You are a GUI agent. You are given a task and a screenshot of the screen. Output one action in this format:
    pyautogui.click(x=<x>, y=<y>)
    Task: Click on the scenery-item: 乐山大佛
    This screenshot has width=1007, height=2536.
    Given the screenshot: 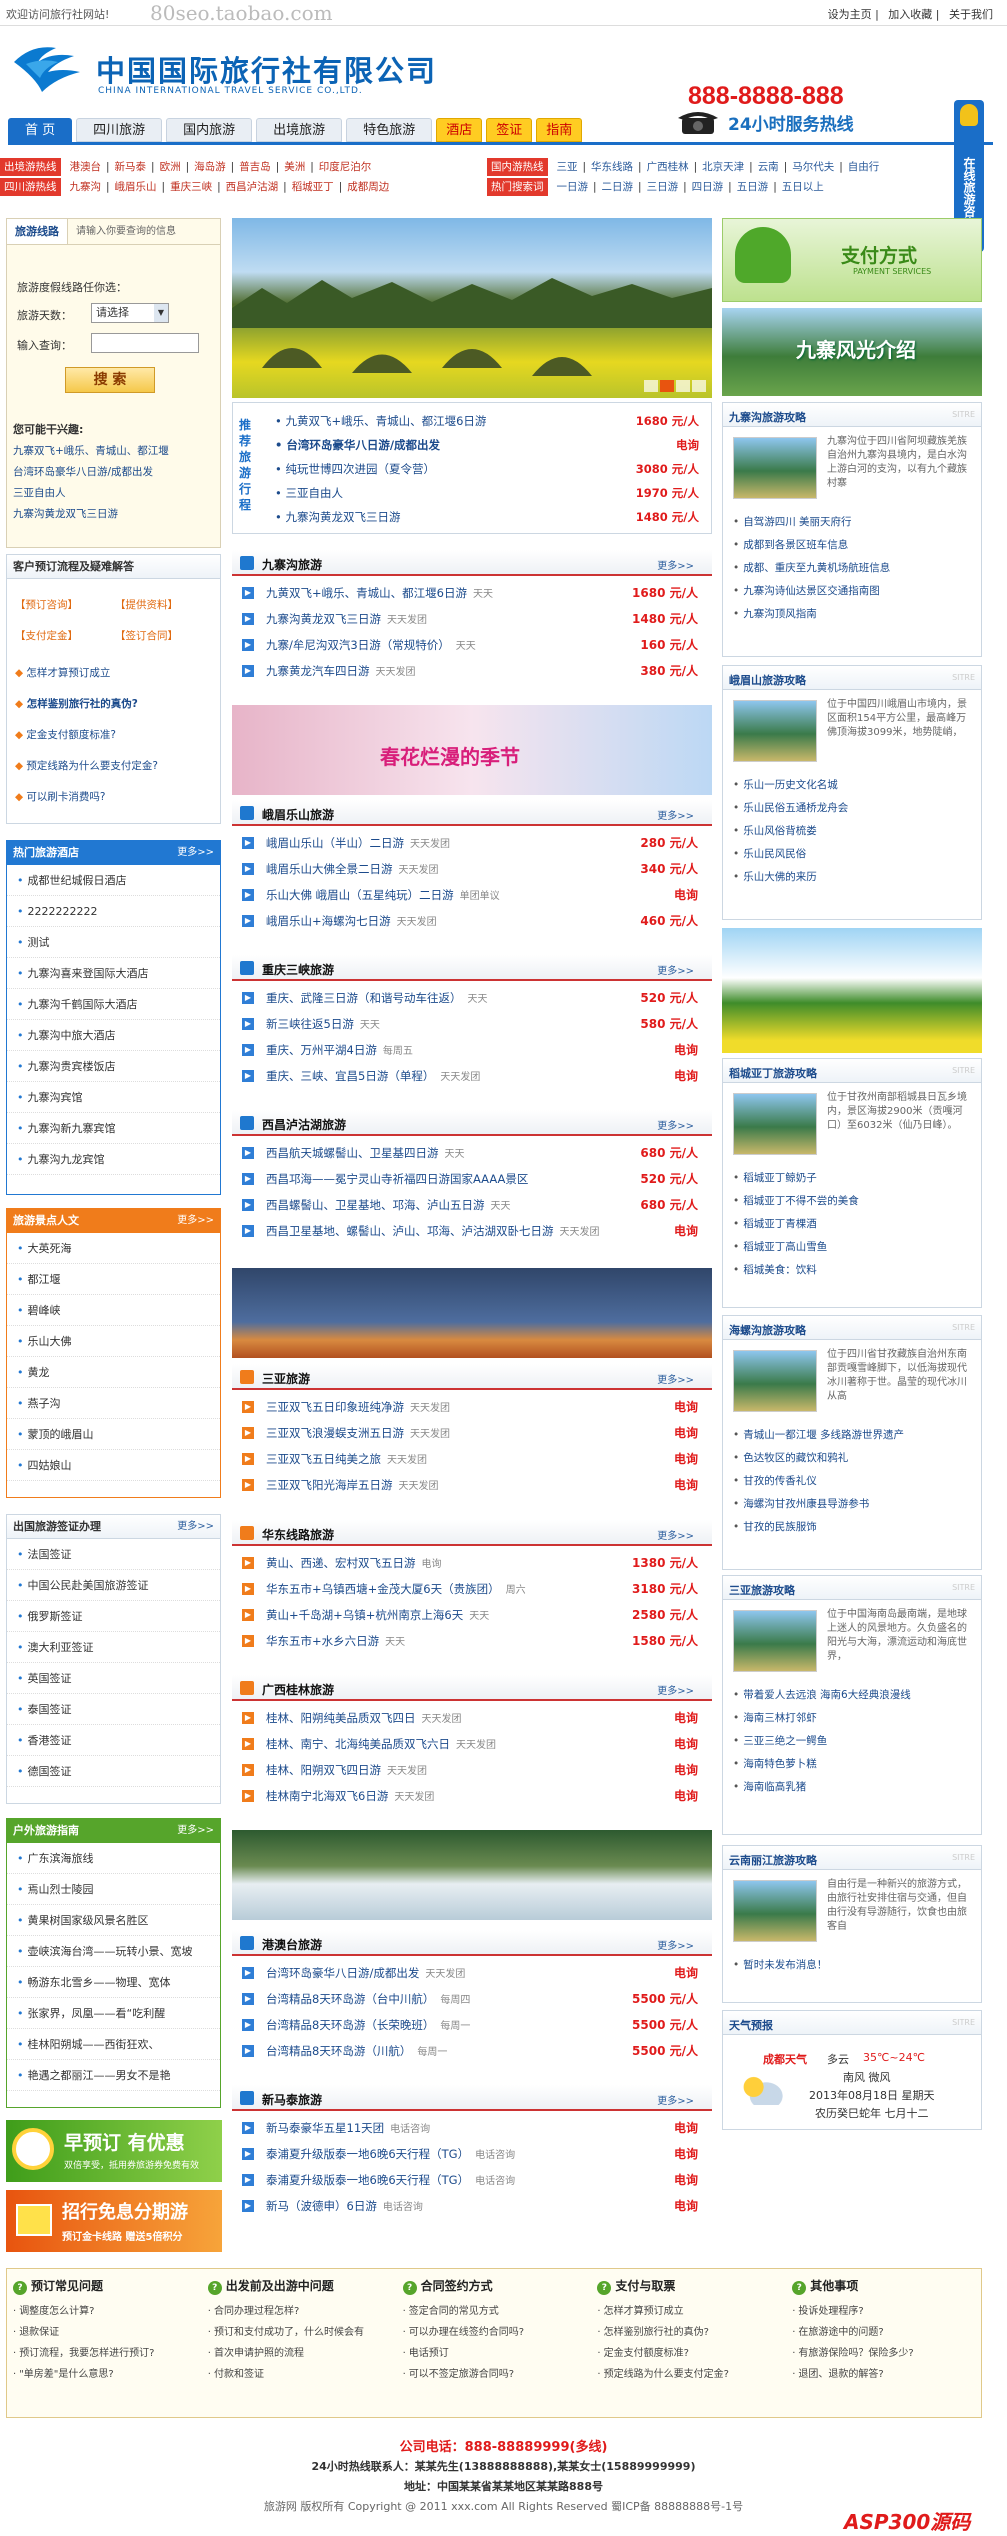 What is the action you would take?
    pyautogui.click(x=113, y=1341)
    